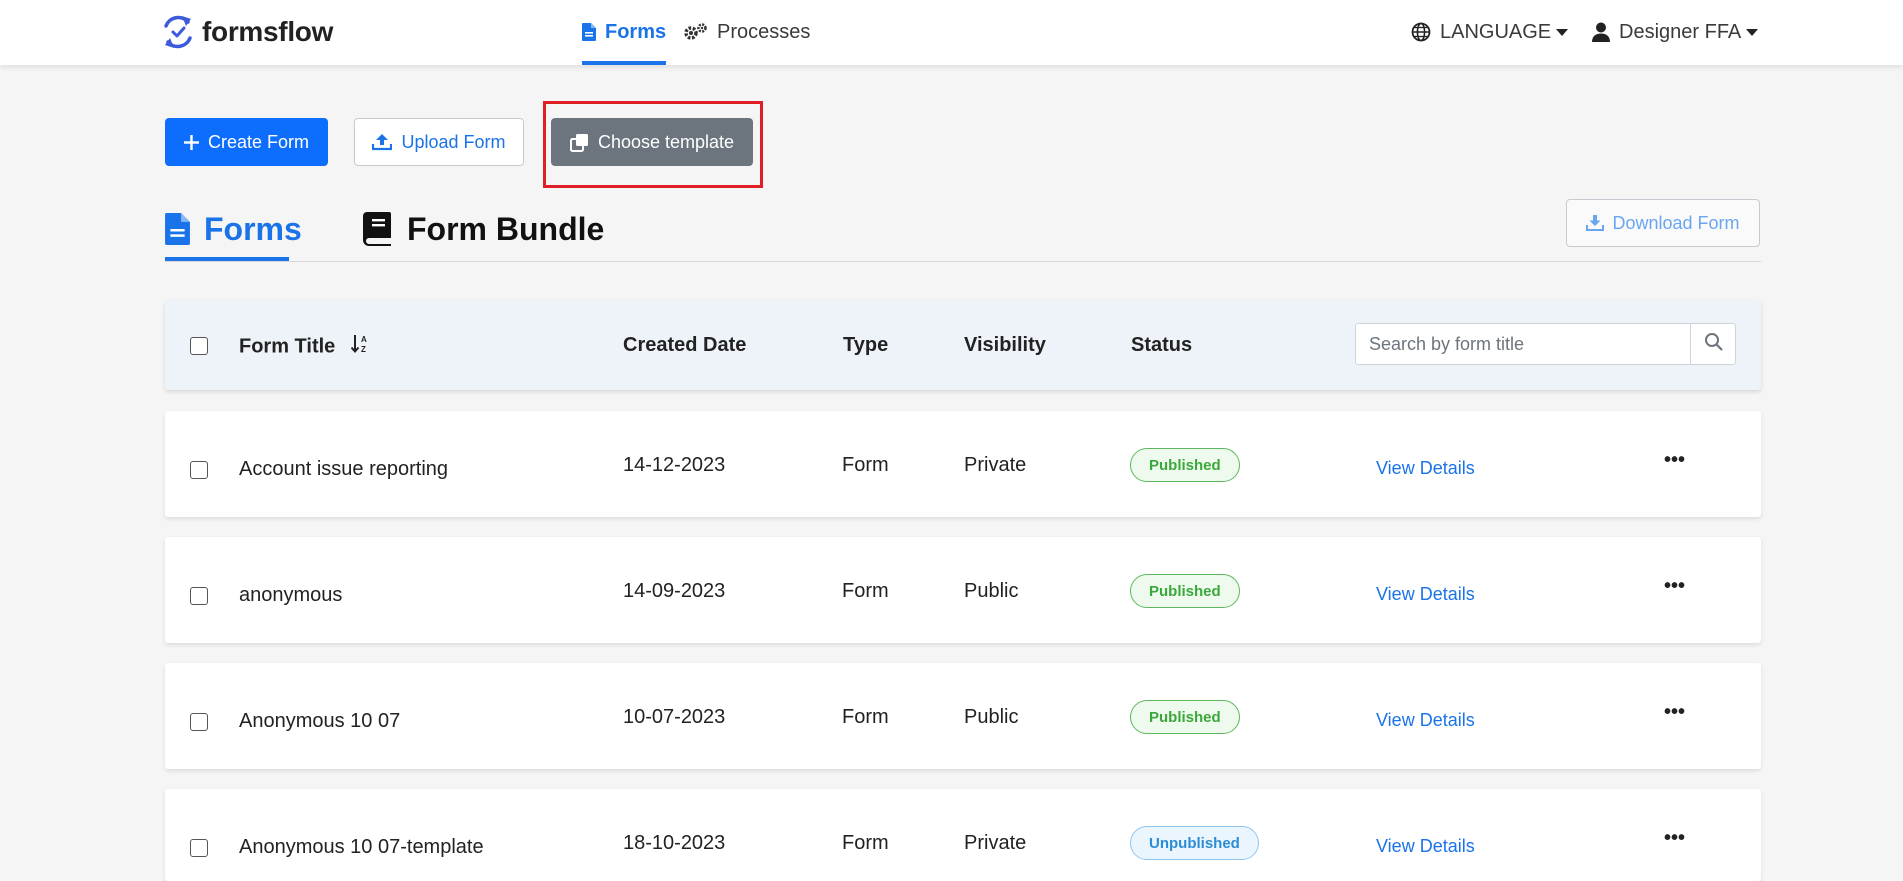  I want to click on tab-form-bundle: Form Bundle, so click(483, 229).